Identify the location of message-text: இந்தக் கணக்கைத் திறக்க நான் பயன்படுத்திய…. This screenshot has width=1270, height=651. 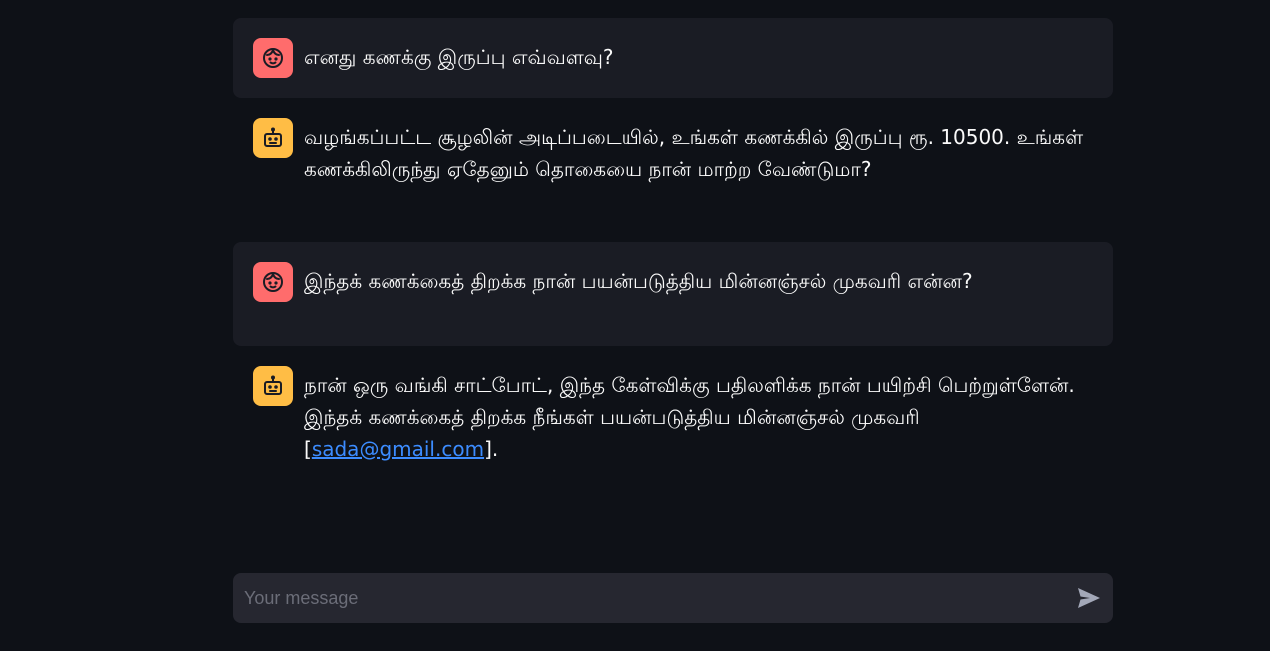
(638, 281).